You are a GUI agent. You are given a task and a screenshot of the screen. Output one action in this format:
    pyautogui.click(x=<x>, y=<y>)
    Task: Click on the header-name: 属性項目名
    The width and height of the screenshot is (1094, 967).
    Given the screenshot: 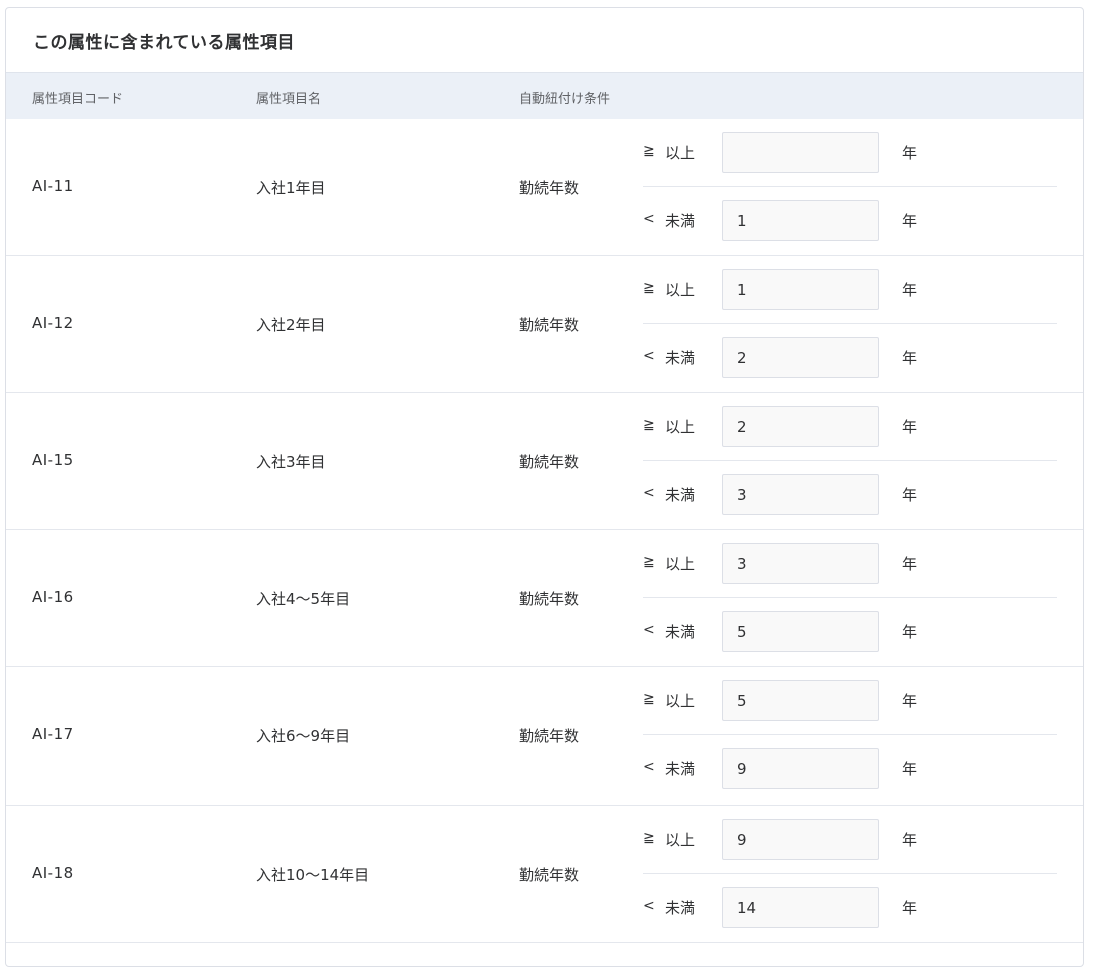 What is the action you would take?
    pyautogui.click(x=289, y=99)
    